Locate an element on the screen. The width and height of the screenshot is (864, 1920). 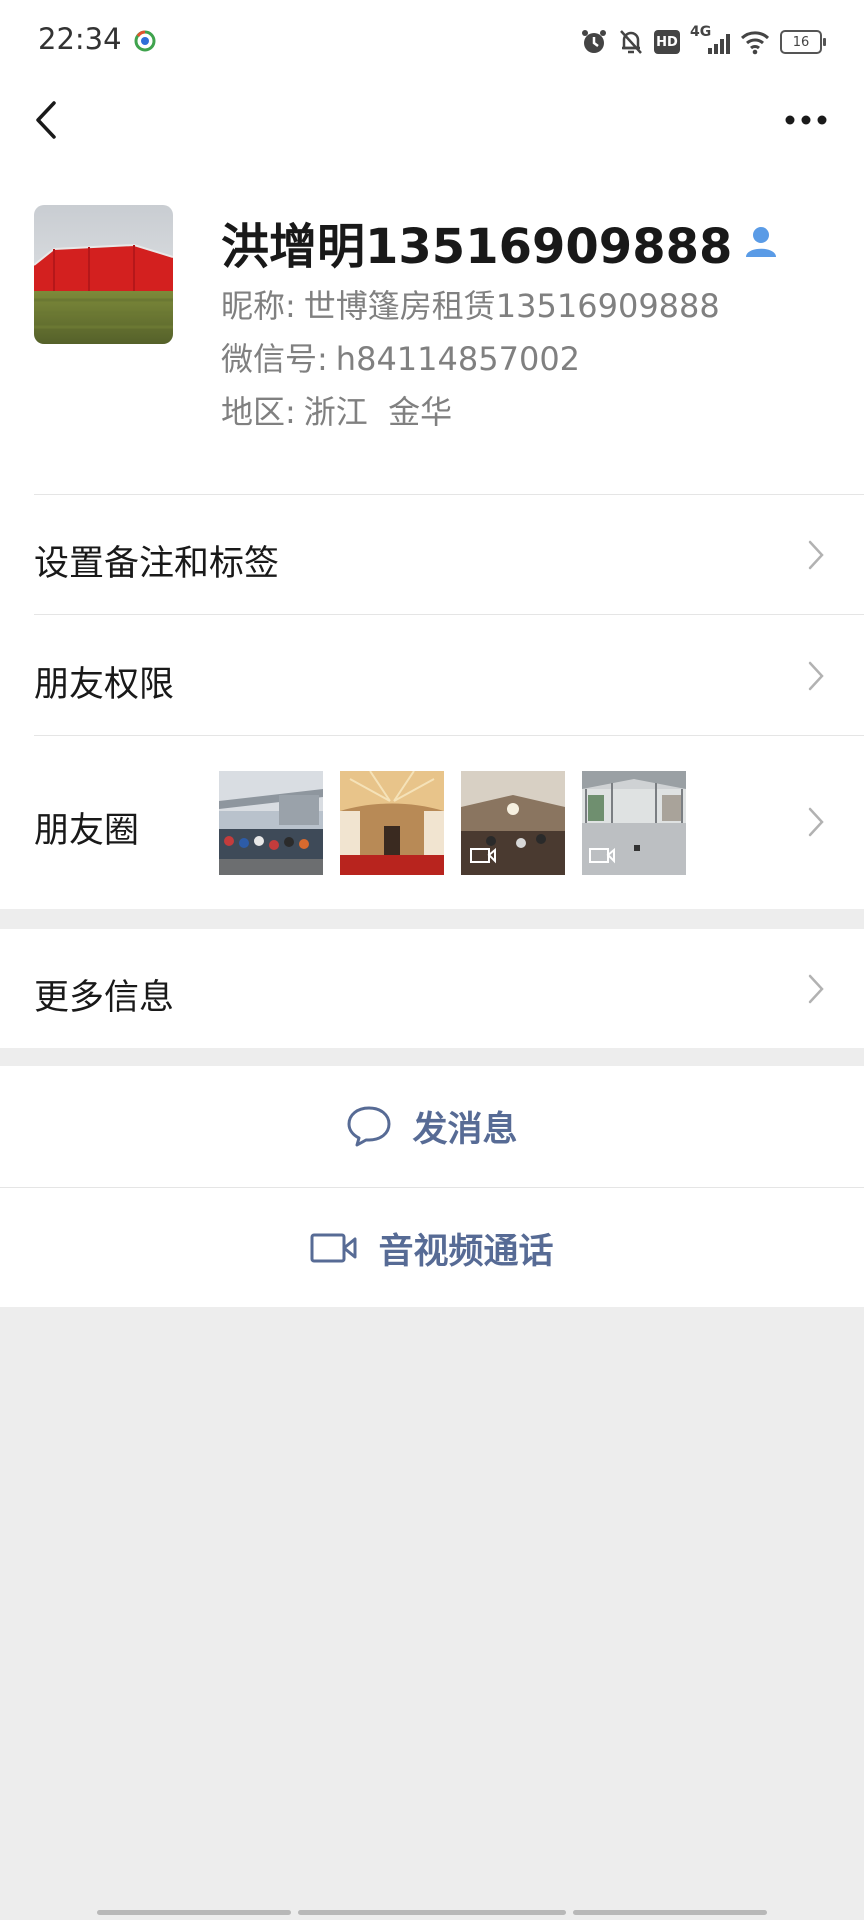
region-value: 浙江 金华 is located at coordinates (378, 412).